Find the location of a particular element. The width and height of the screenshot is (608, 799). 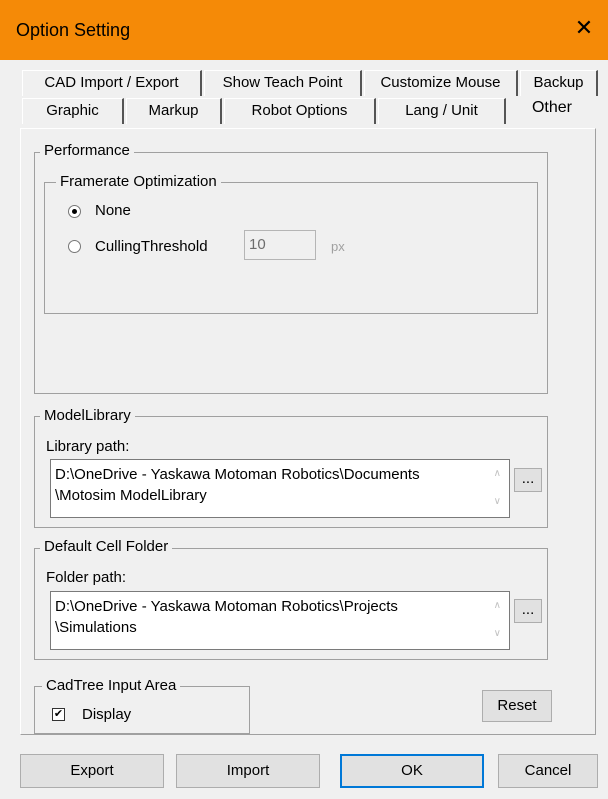

culling-threshold-value: 10 is located at coordinates (257, 244).